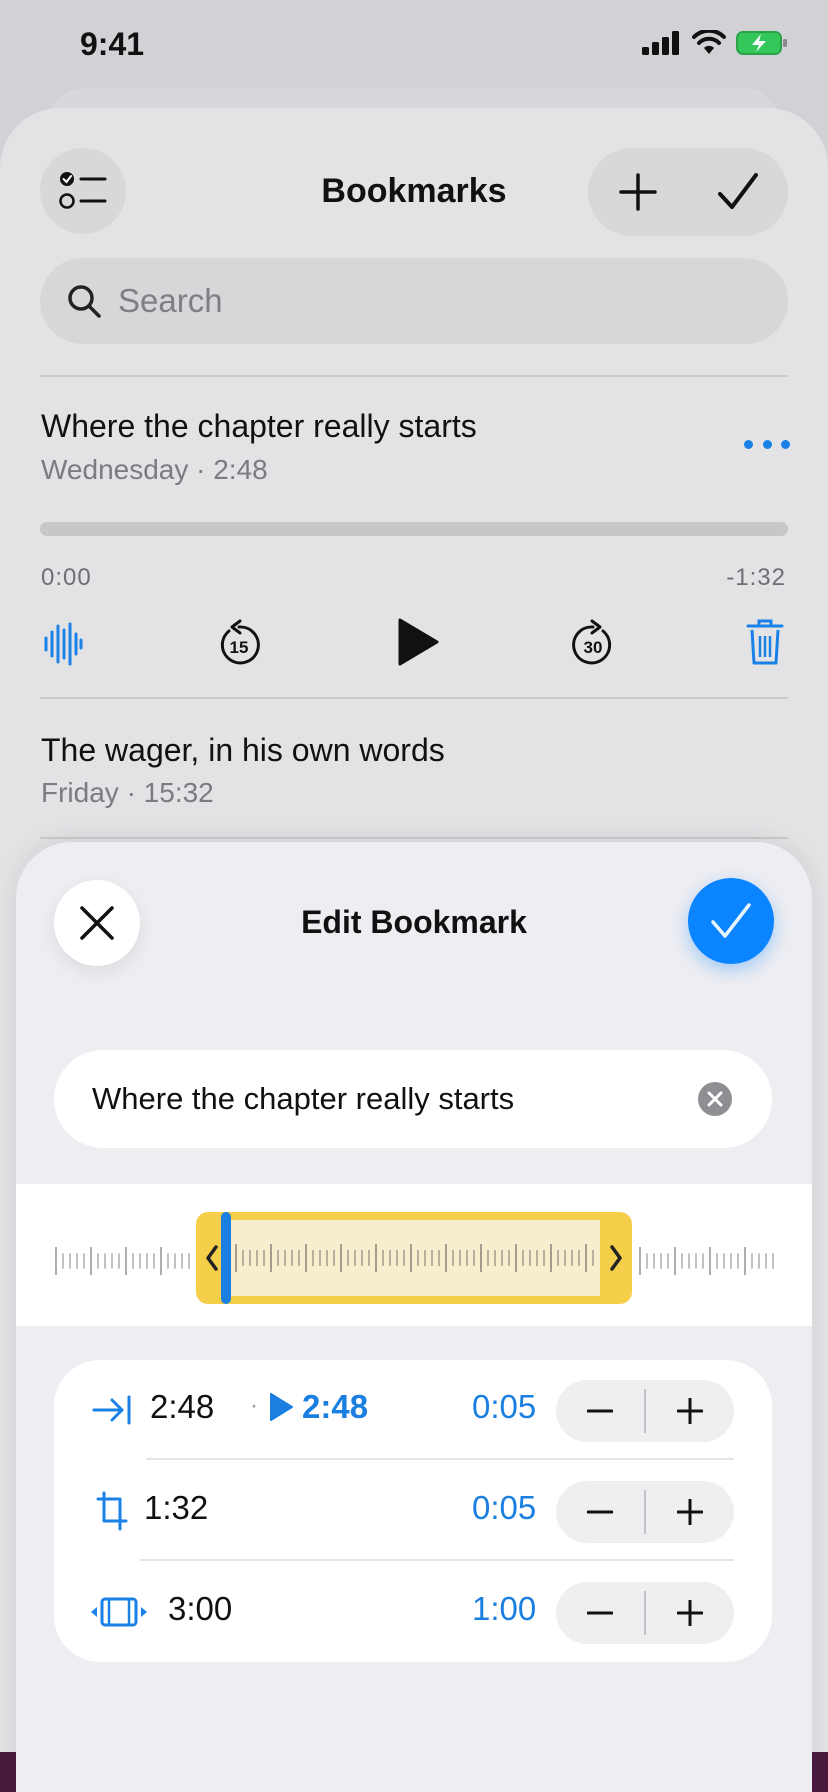 The width and height of the screenshot is (828, 1792). Describe the element at coordinates (335, 1406) in the screenshot. I see `play-from-time: 2:48` at that location.